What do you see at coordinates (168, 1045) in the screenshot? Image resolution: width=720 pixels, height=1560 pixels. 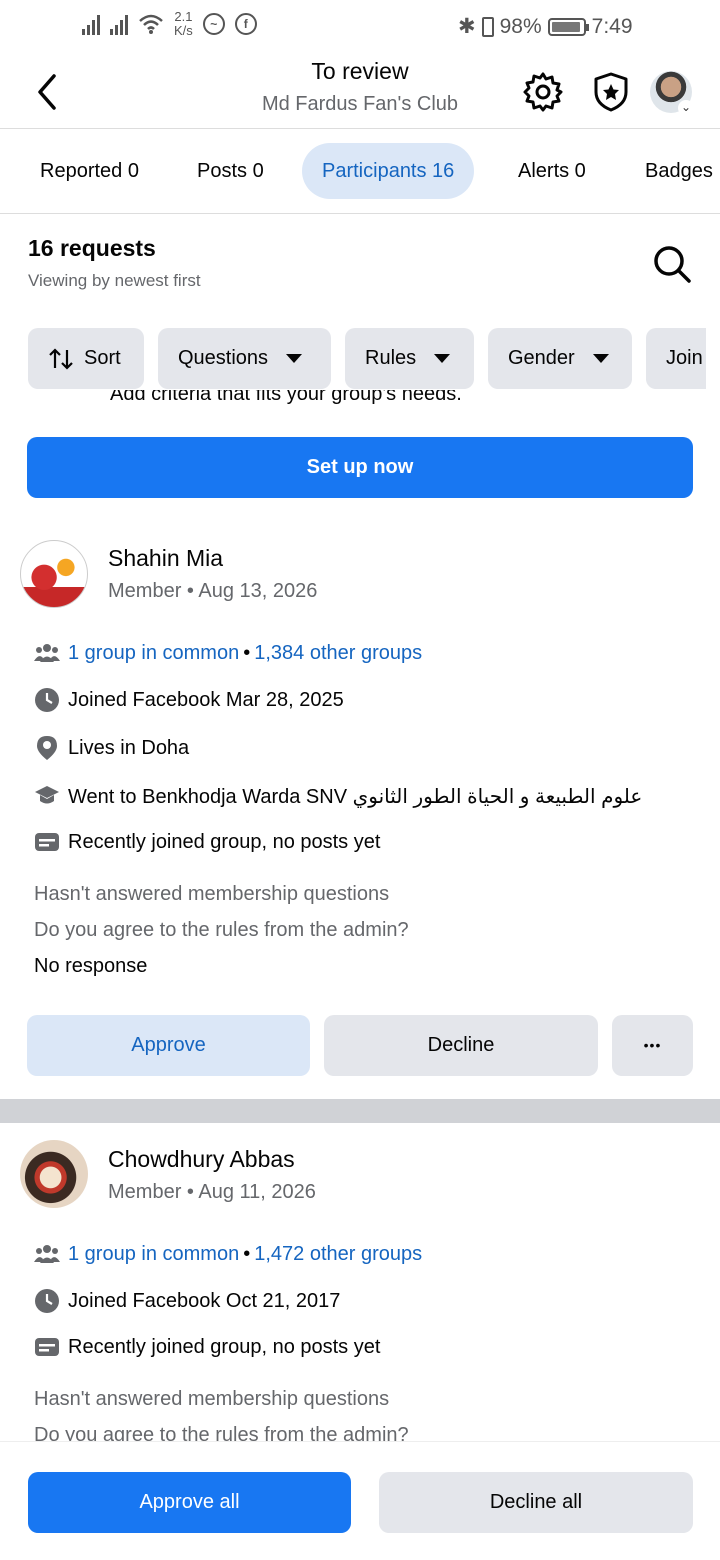 I see `approve-button: Approve` at bounding box center [168, 1045].